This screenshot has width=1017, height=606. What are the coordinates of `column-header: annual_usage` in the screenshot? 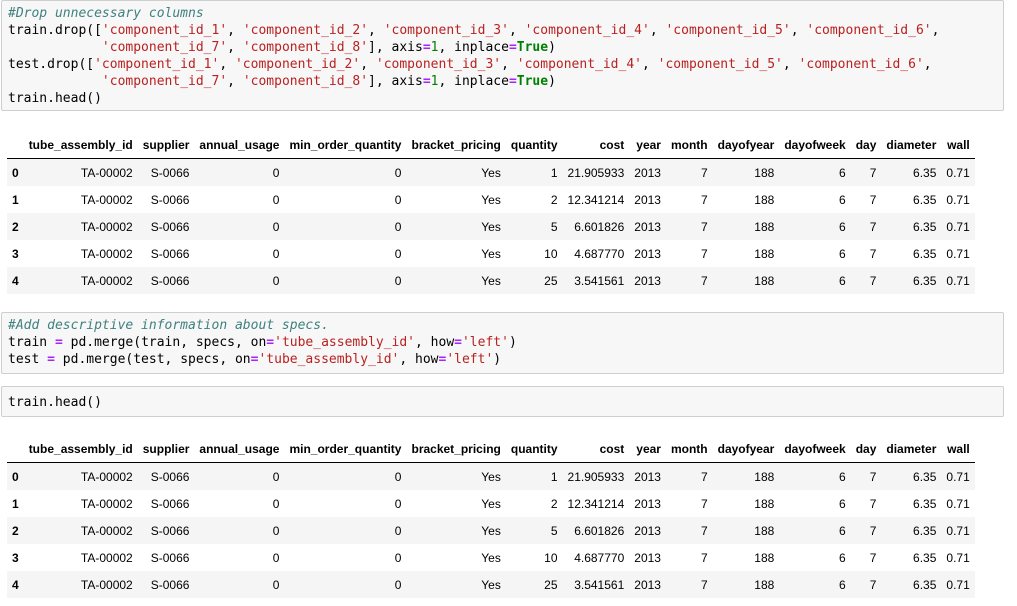 It's located at (239, 449).